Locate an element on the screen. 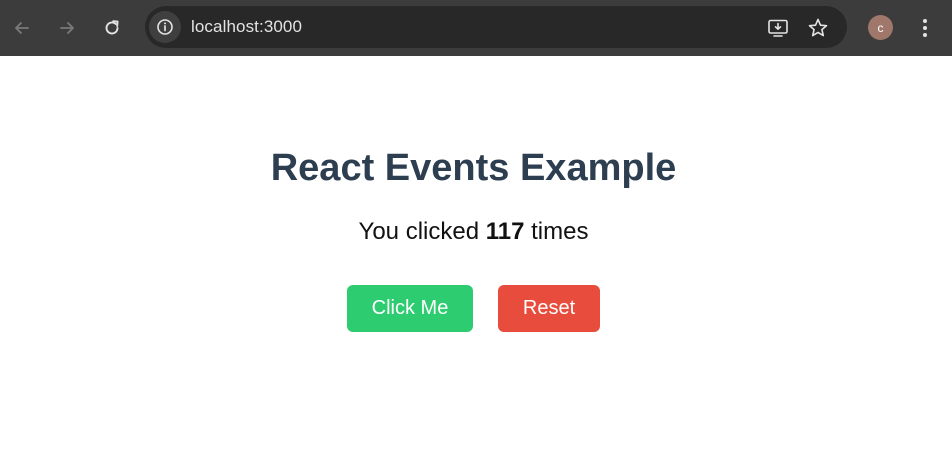 This screenshot has height=463, width=952. browser-toolbar: localhost:3000 c is located at coordinates (476, 28).